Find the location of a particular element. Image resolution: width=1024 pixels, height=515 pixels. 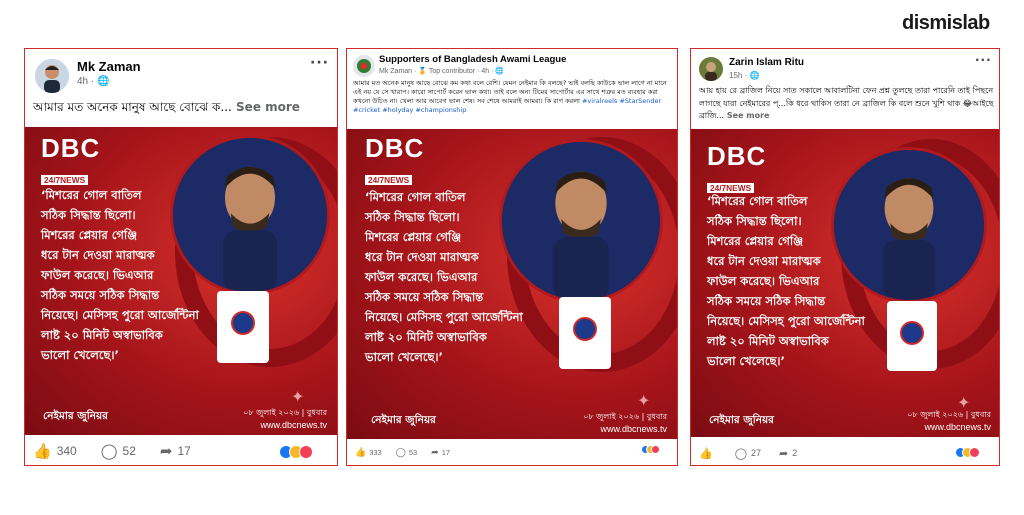

post-footer: 👍 333 ◯ 53 ➦ 17 is located at coordinates (475, 452).